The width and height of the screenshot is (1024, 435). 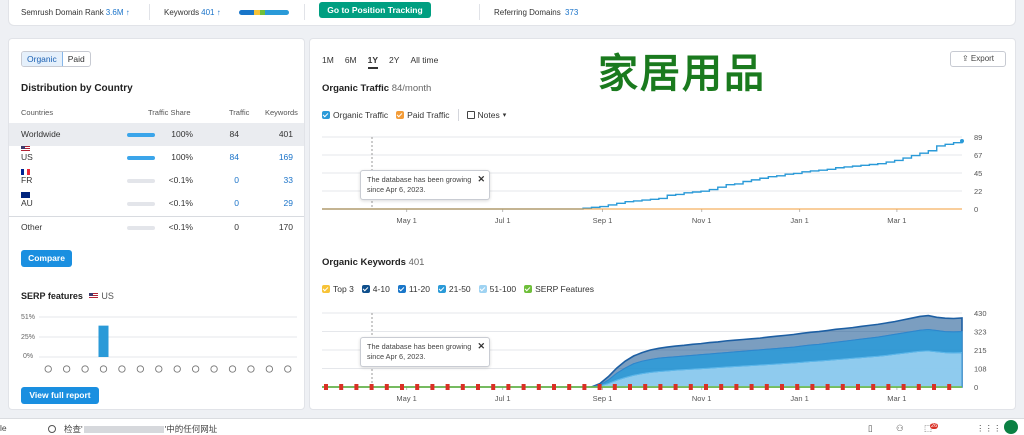 What do you see at coordinates (37, 112) in the screenshot?
I see `col-countries: Countries` at bounding box center [37, 112].